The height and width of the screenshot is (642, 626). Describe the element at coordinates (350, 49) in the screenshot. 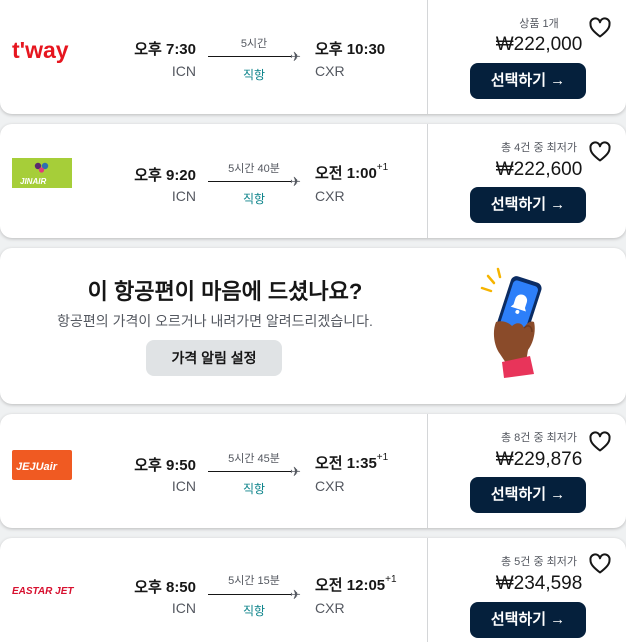

I see `arrive-time: 오후 10:30` at that location.